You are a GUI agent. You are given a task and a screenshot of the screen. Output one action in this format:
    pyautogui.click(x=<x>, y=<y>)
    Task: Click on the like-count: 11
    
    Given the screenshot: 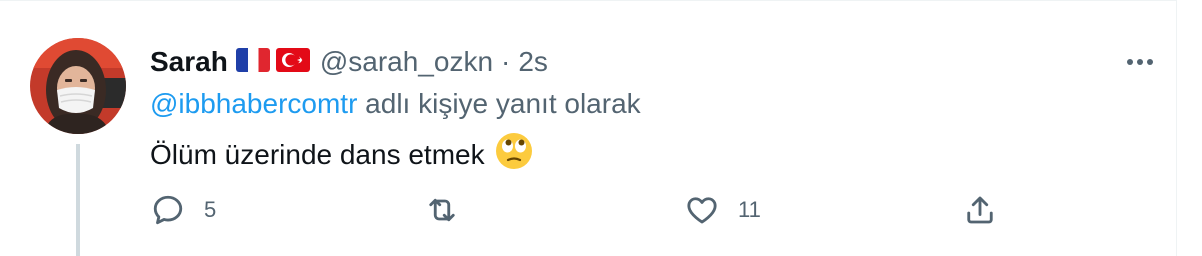 What is the action you would take?
    pyautogui.click(x=749, y=209)
    